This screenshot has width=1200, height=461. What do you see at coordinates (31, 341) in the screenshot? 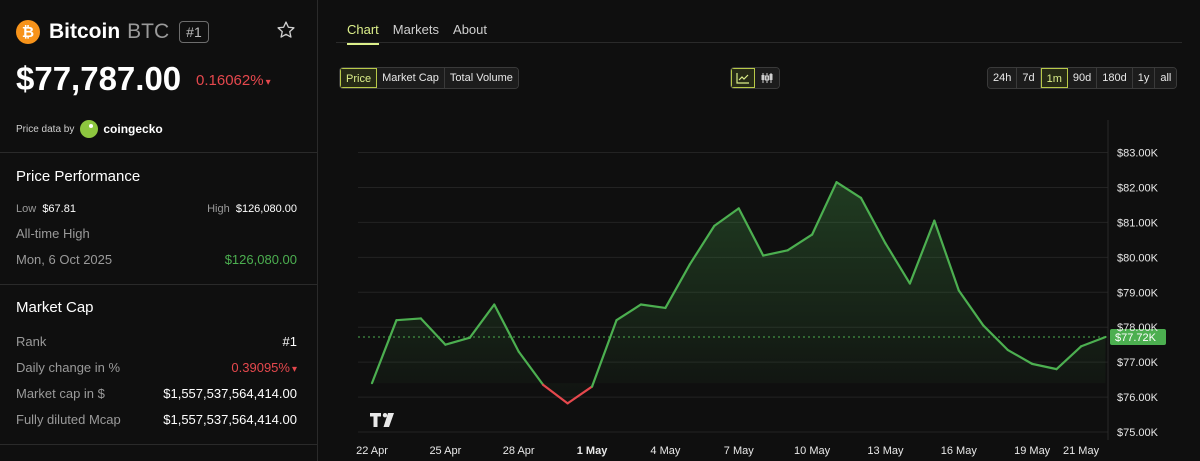
I see `rank-label: Rank` at bounding box center [31, 341].